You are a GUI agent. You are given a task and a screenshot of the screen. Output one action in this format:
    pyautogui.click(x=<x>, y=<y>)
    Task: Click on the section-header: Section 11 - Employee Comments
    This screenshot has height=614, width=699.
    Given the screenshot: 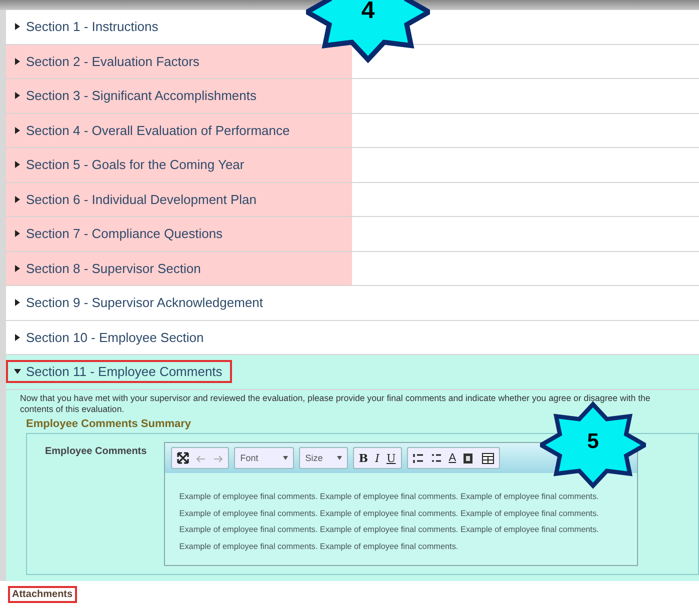 What is the action you would take?
    pyautogui.click(x=119, y=372)
    